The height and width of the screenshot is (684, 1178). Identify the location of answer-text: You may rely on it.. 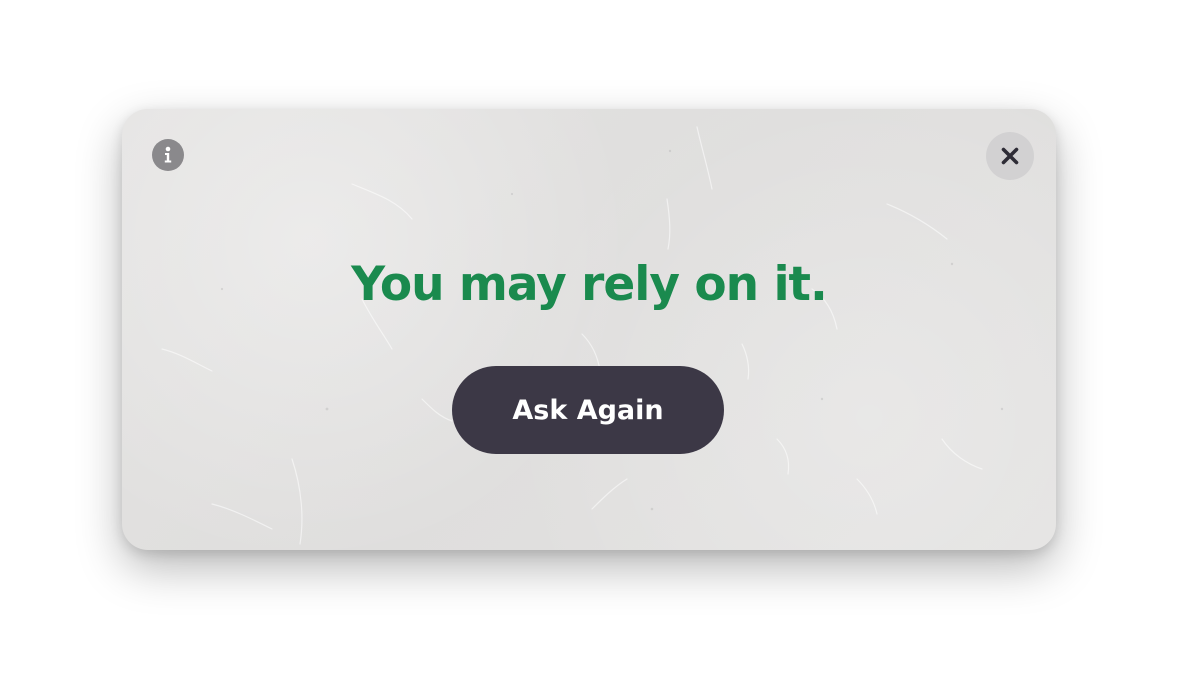
(589, 284).